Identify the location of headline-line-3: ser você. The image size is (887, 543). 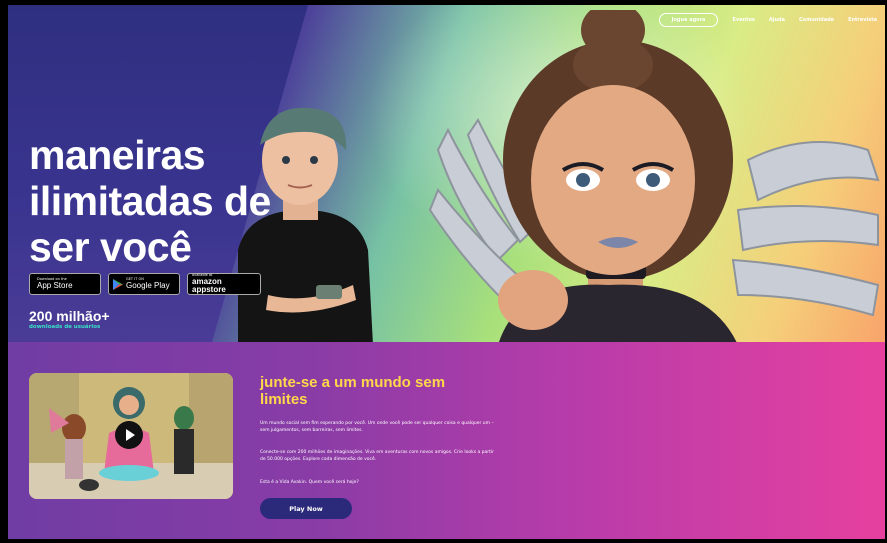
(110, 247).